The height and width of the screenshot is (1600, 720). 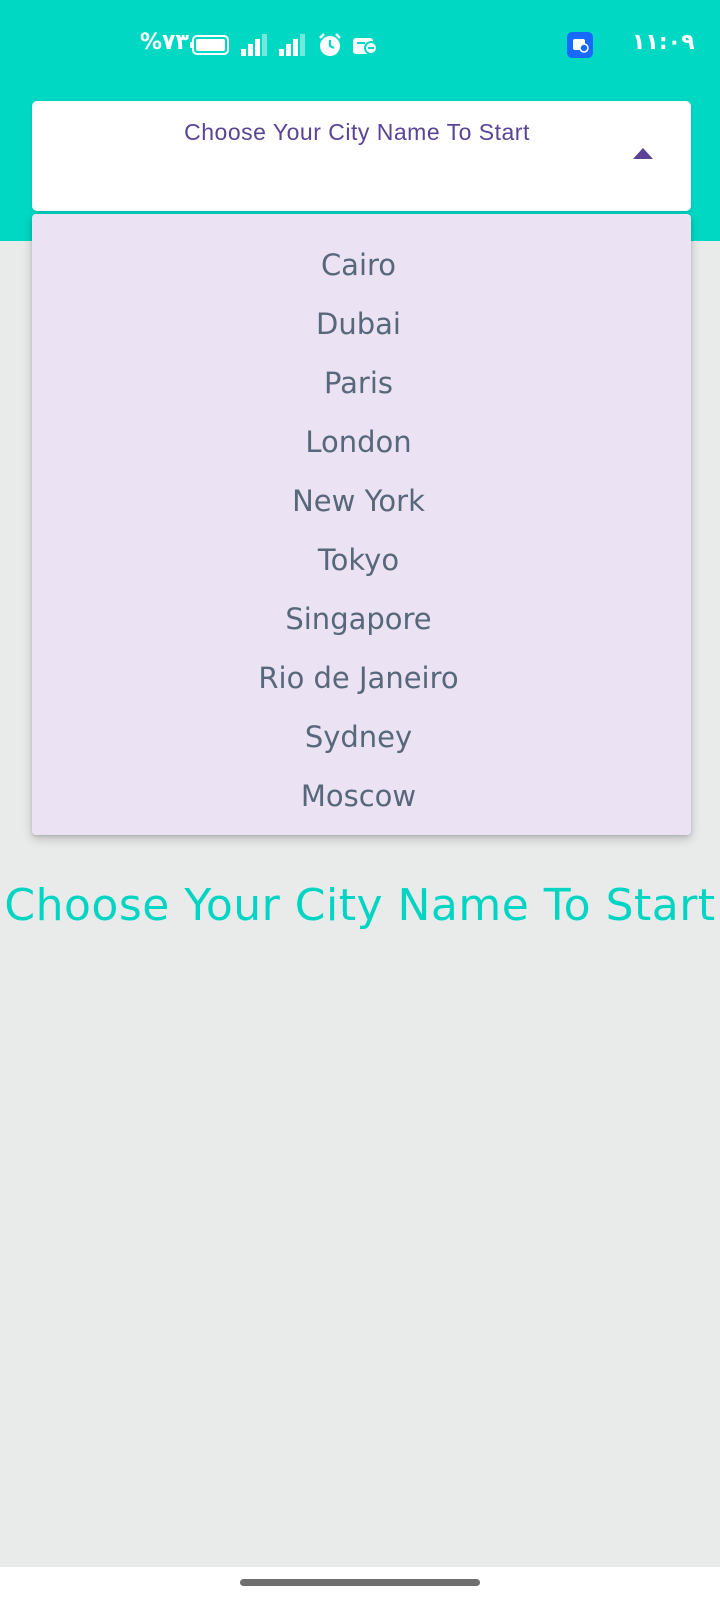 I want to click on home-indicator, so click(x=360, y=1582).